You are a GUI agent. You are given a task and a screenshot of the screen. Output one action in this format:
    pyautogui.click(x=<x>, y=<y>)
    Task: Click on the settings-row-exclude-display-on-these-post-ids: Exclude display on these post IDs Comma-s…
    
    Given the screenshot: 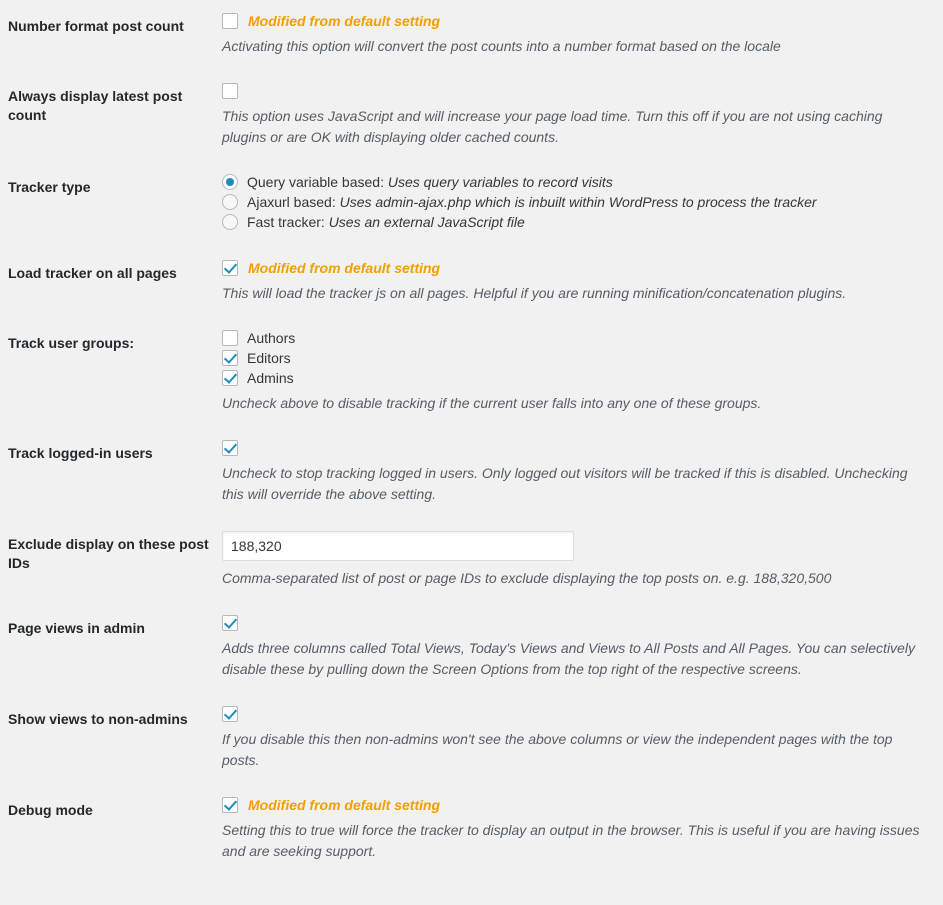 What is the action you would take?
    pyautogui.click(x=471, y=560)
    